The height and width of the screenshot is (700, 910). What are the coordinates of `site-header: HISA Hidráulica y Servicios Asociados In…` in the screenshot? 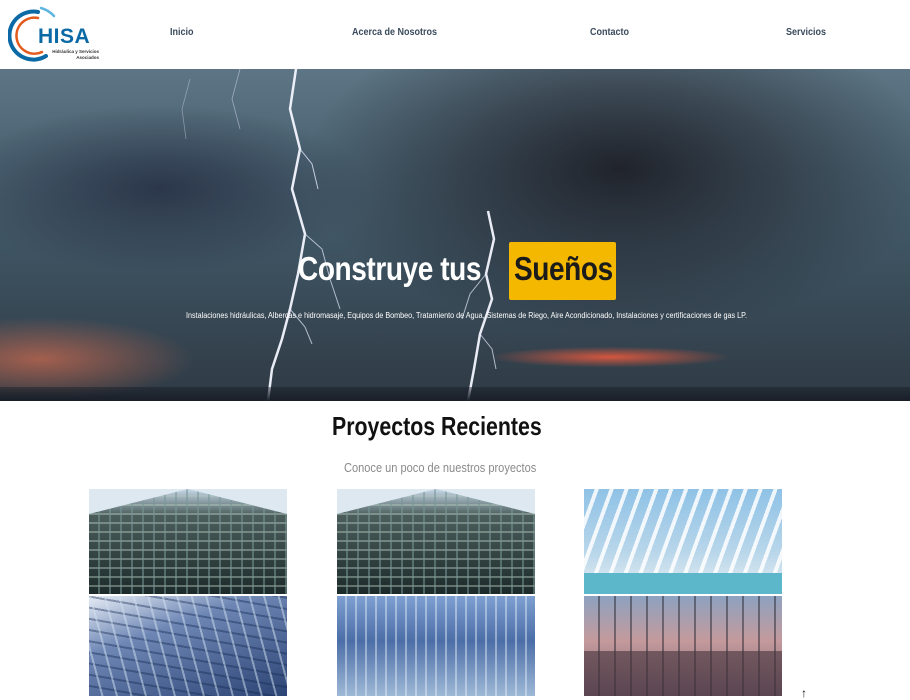 It's located at (455, 34).